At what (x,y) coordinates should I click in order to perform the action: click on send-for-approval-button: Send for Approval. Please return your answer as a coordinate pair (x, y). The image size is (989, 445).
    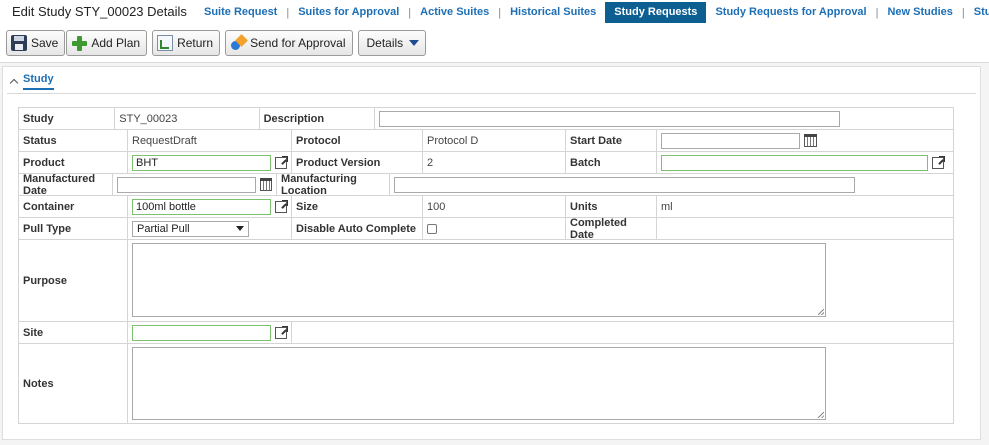
    Looking at the image, I should click on (289, 43).